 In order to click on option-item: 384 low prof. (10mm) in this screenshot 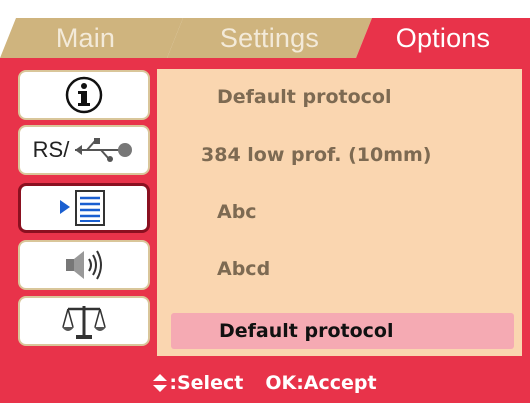, I will do `click(339, 155)`.